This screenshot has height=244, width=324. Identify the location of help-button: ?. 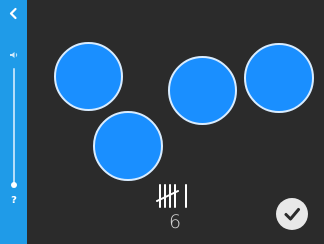
(14, 201).